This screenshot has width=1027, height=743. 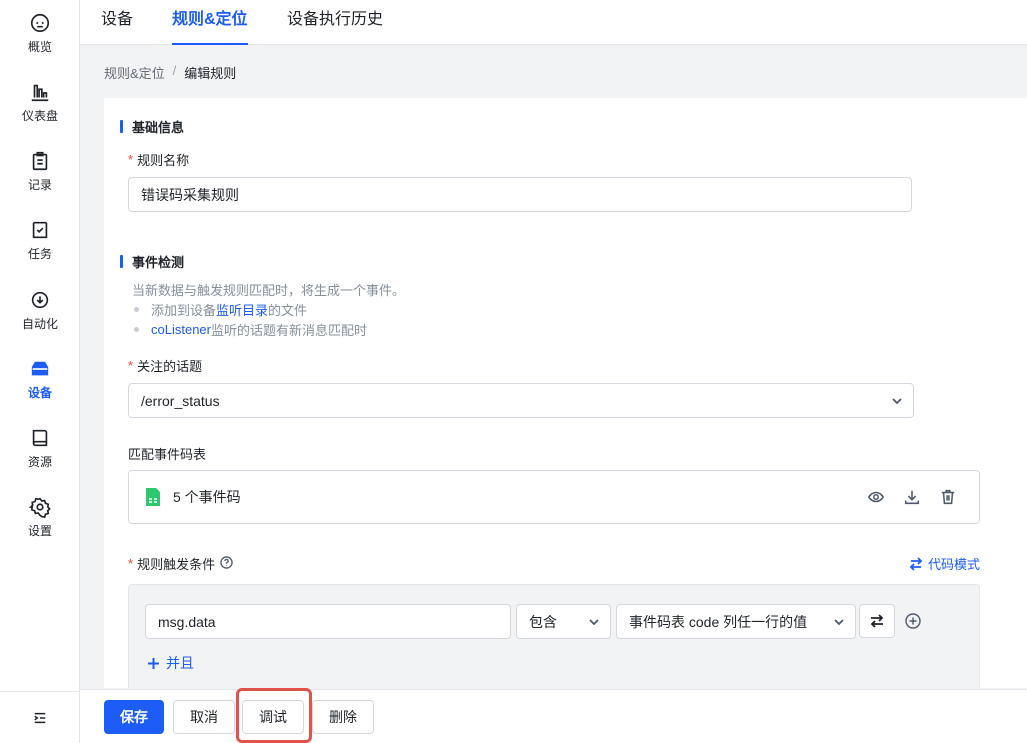 I want to click on sidebar-item-label: 仪表盘, so click(x=39, y=116).